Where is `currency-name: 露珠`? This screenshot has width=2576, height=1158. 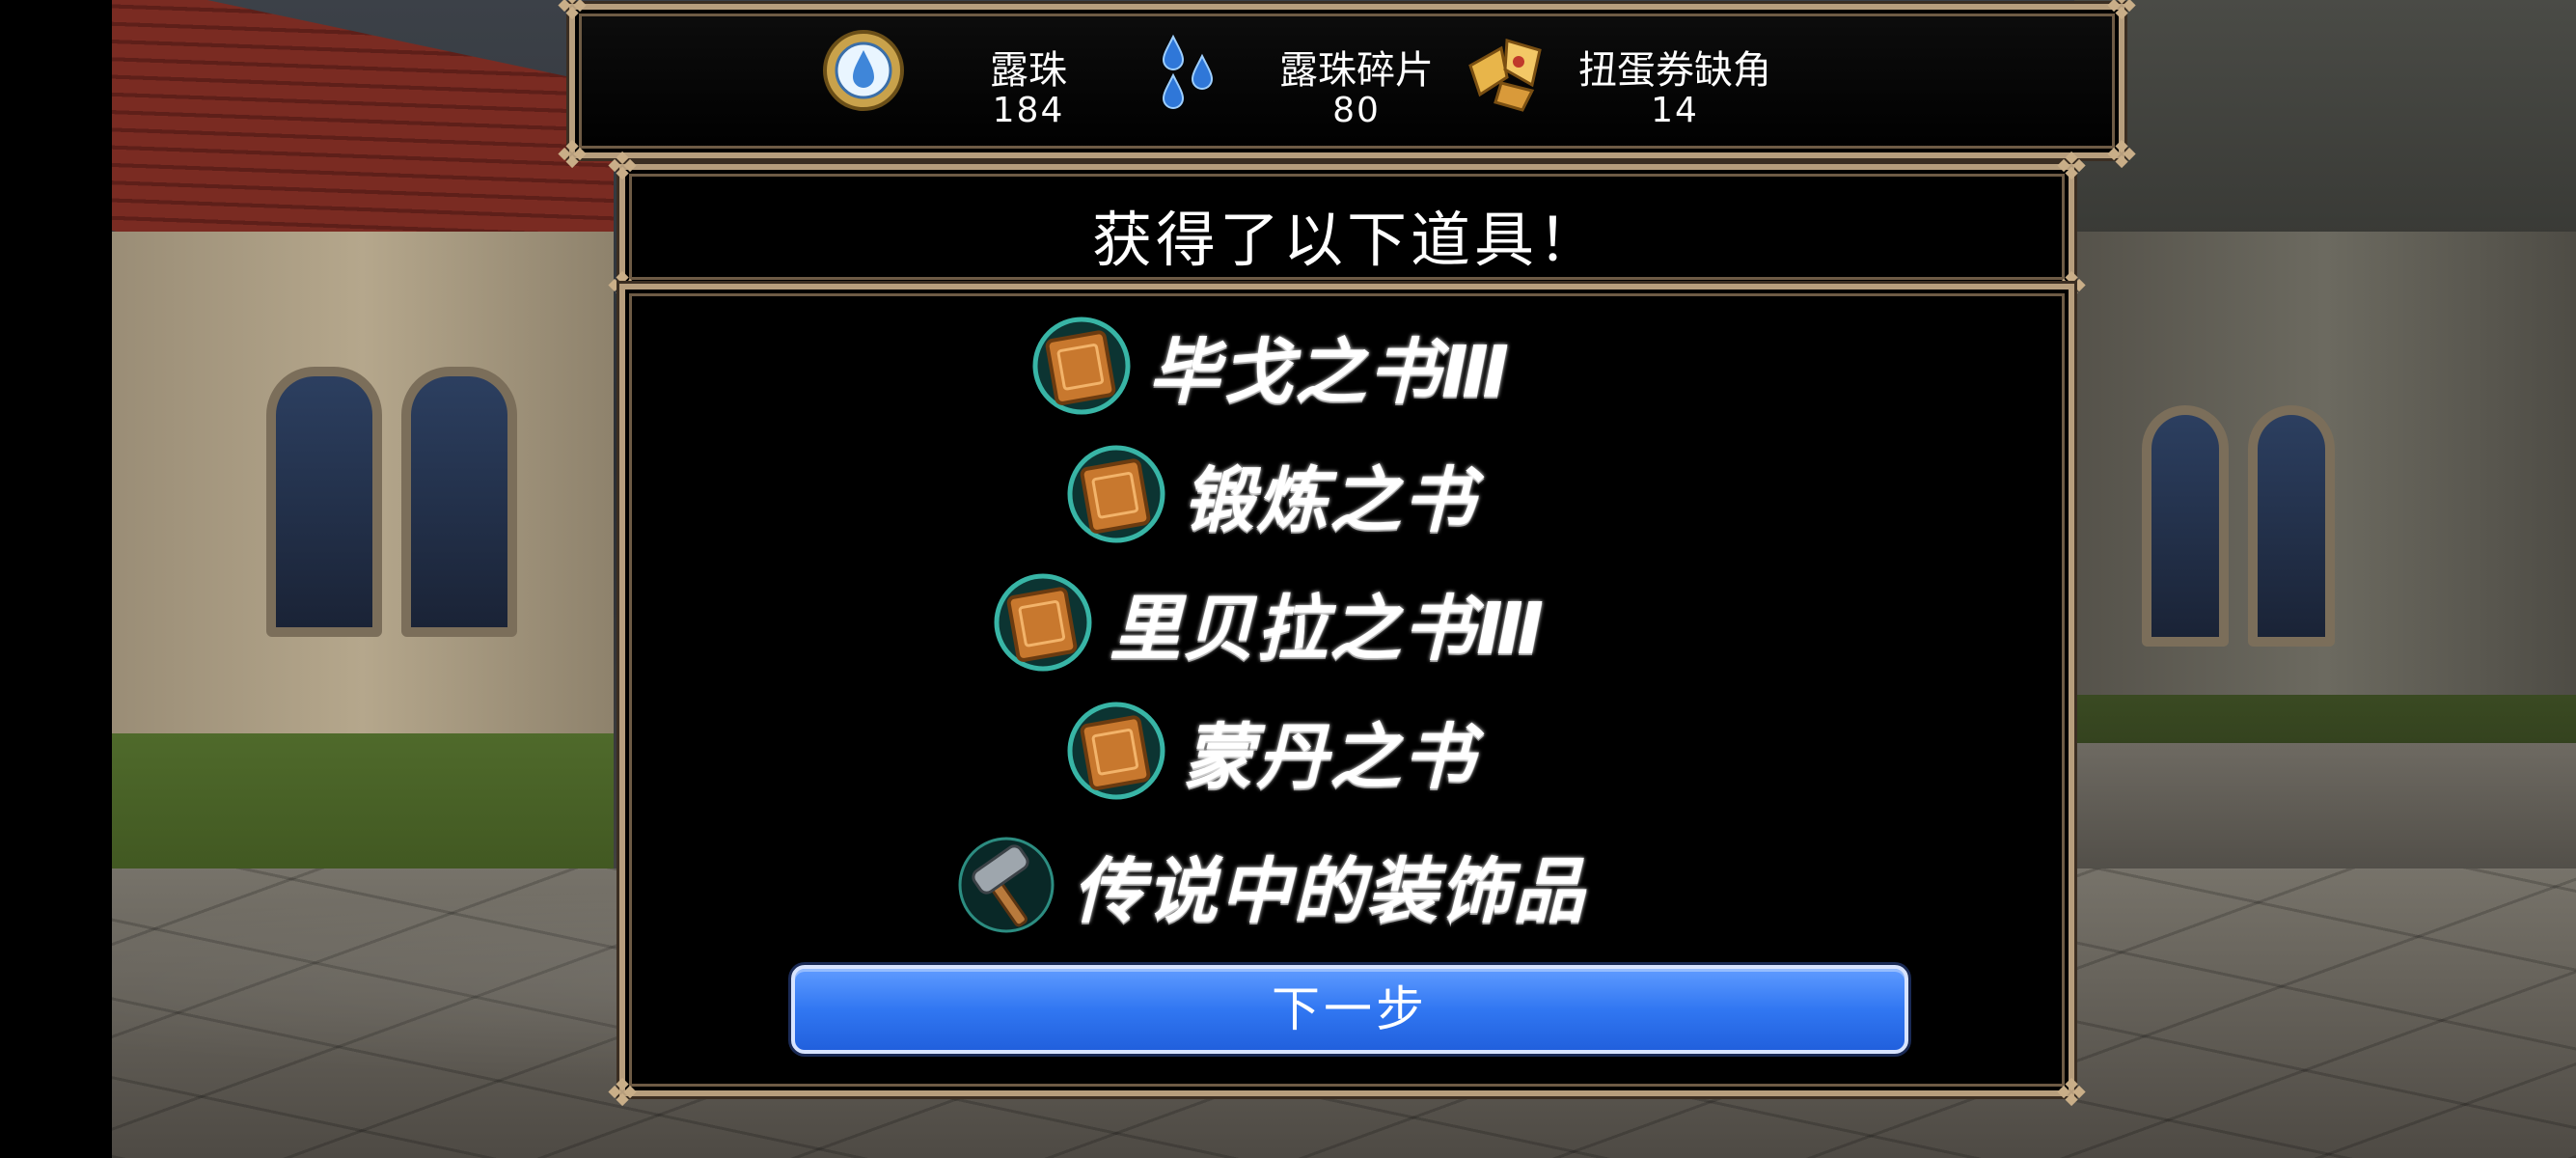
currency-name: 露珠 is located at coordinates (1028, 70).